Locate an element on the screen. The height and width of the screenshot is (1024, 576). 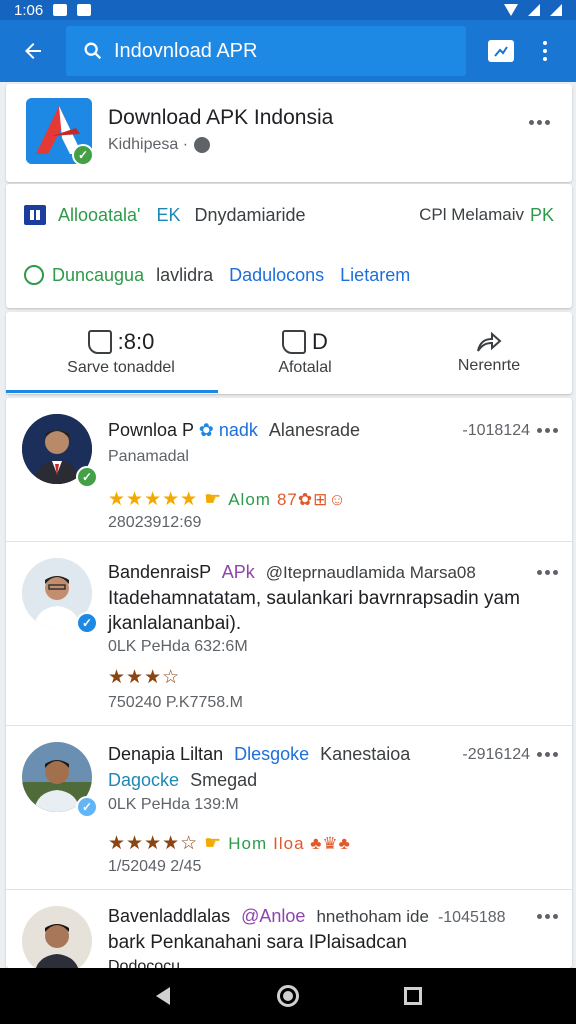
nav-back-button is located at coordinates (163, 996).